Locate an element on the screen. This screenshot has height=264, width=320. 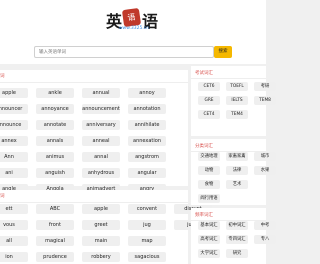
category-vocab-link: 法律 is located at coordinates (237, 170).